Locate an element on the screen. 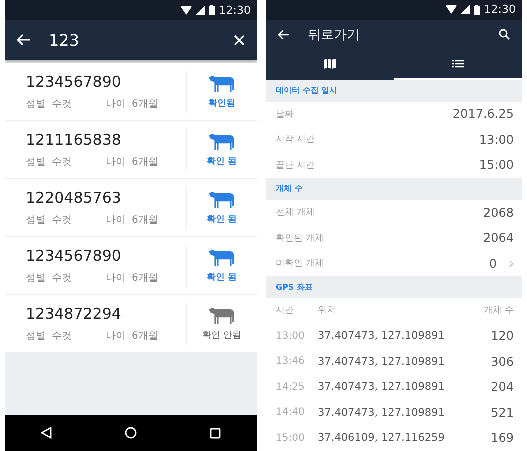 This screenshot has height=451, width=527. close-icon is located at coordinates (239, 40).